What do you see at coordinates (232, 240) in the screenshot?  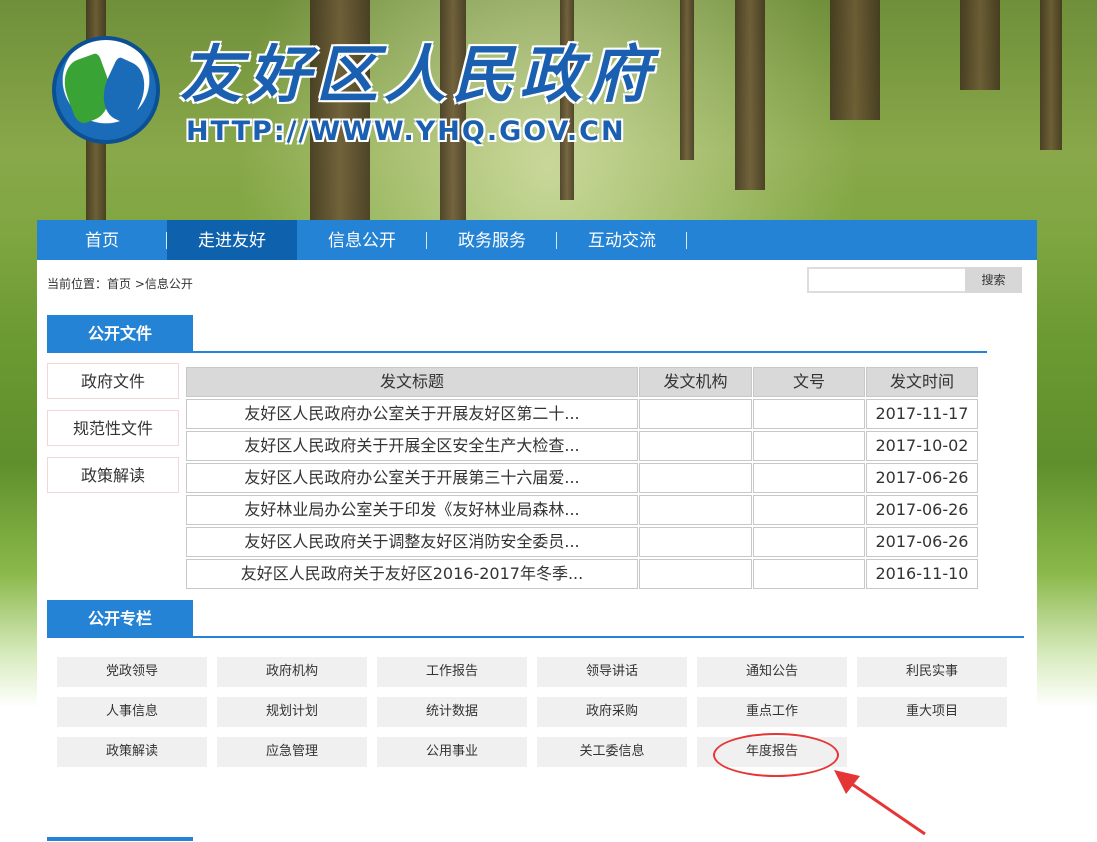 I see `nav-item-about: 走进友好` at bounding box center [232, 240].